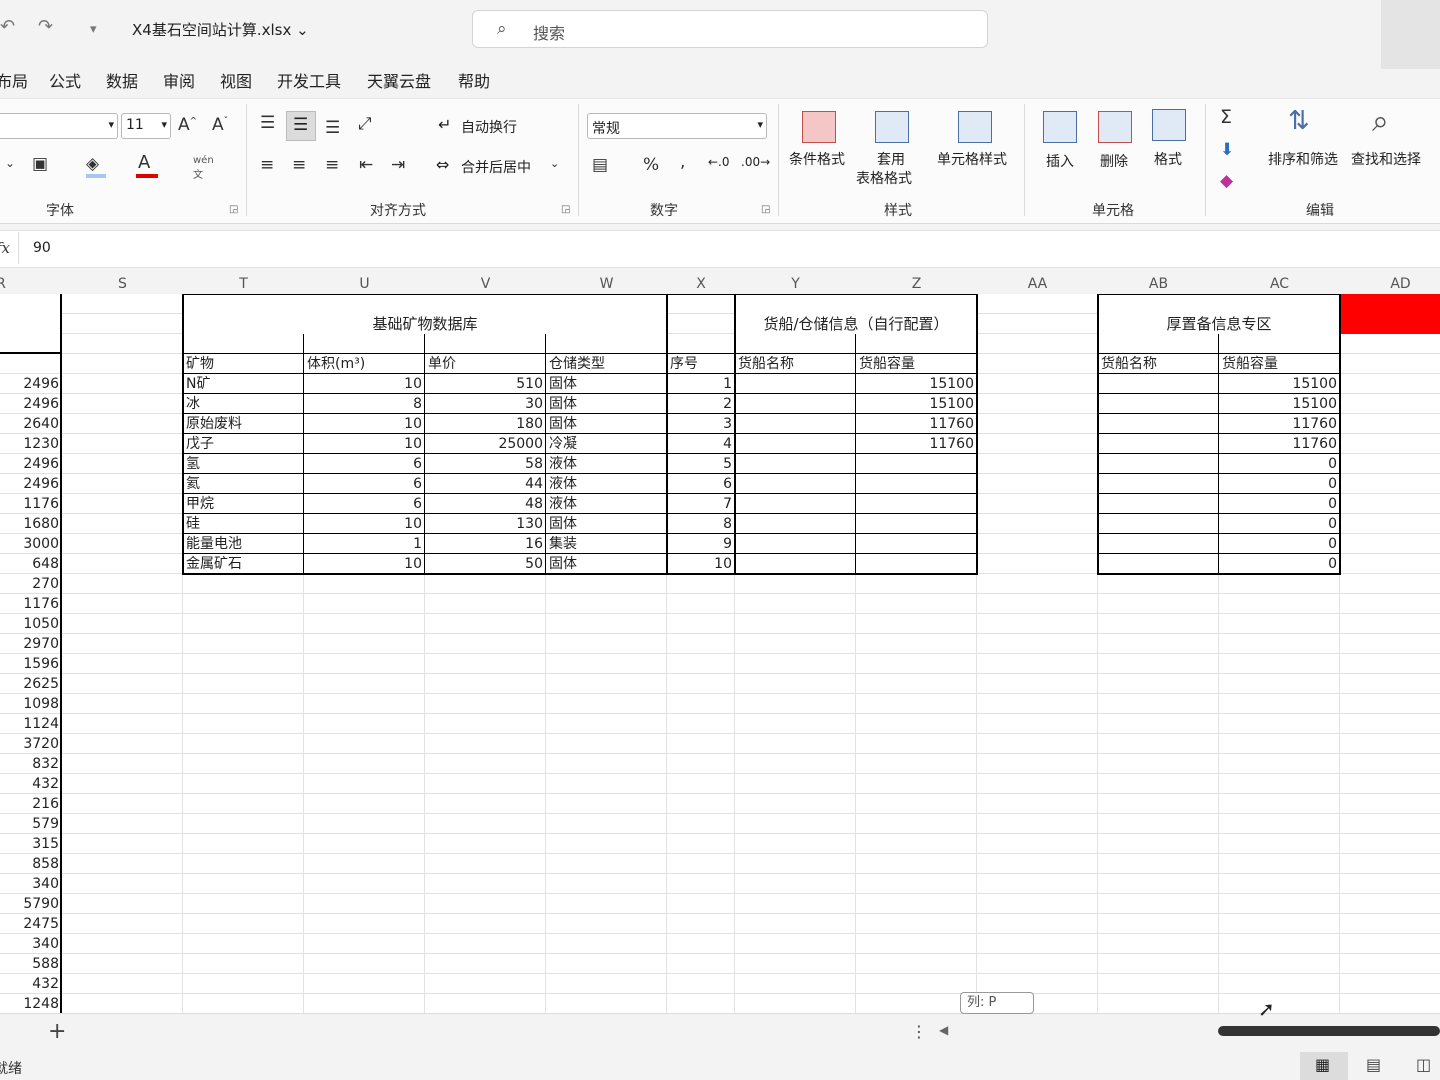 This screenshot has height=1080, width=1440. Describe the element at coordinates (496, 167) in the screenshot. I see `merge-center-button: 合并后居中` at that location.